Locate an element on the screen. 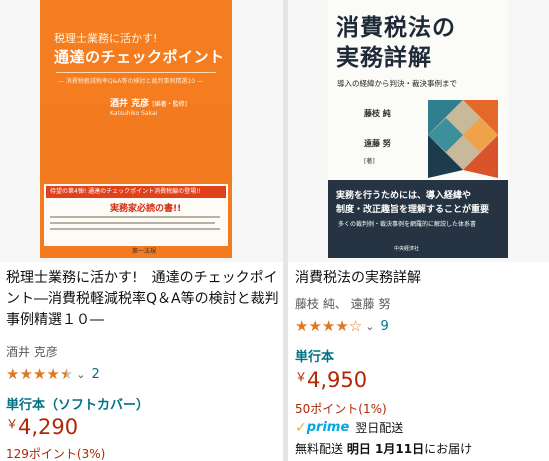 Image resolution: width=549 pixels, height=461 pixels. product-title-link: 消費税法の実務詳解 is located at coordinates (420, 278).